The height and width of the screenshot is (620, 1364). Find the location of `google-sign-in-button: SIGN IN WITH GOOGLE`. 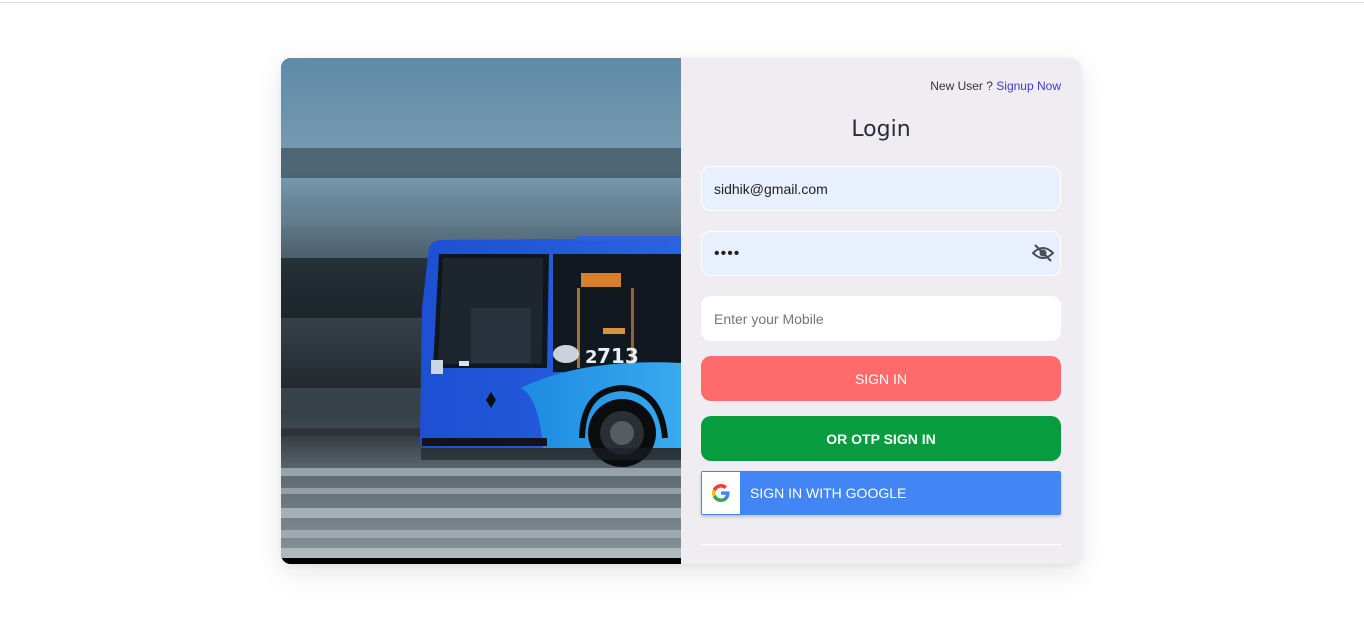

google-sign-in-button: SIGN IN WITH GOOGLE is located at coordinates (881, 493).